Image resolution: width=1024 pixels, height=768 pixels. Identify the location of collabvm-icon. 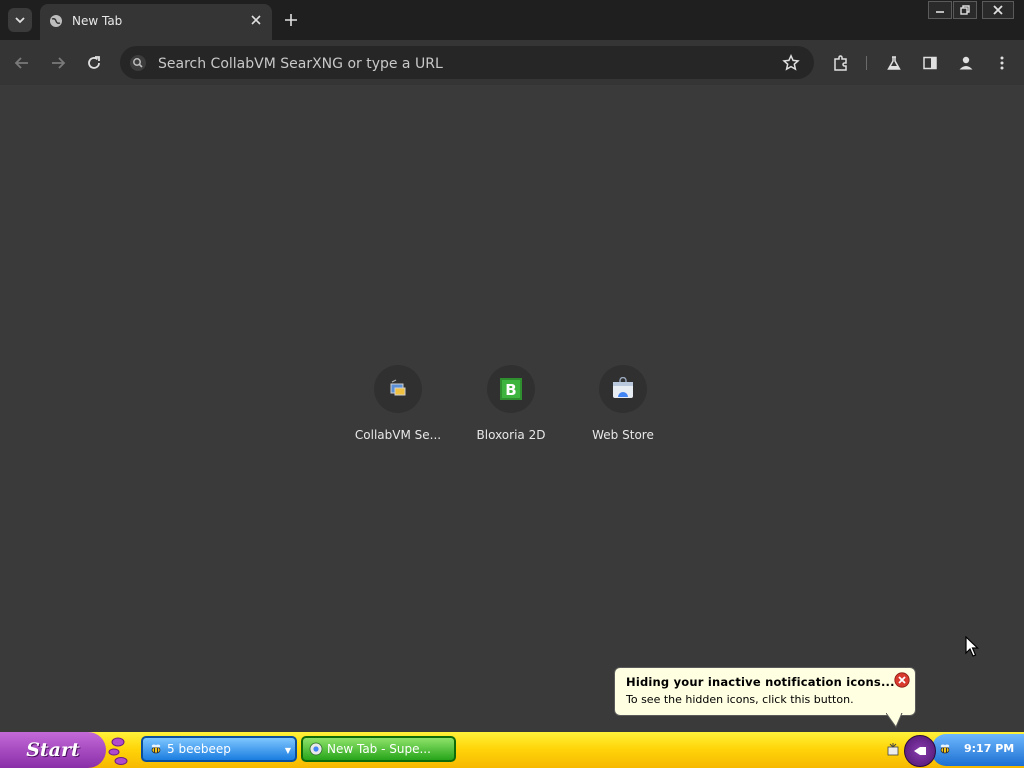
(398, 387).